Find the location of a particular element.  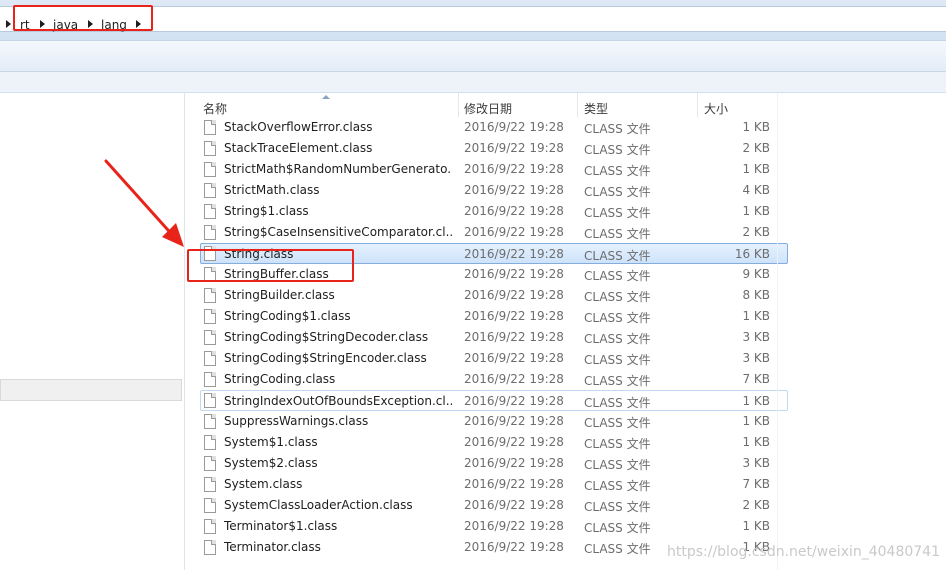

file-name: System.class is located at coordinates (263, 484).